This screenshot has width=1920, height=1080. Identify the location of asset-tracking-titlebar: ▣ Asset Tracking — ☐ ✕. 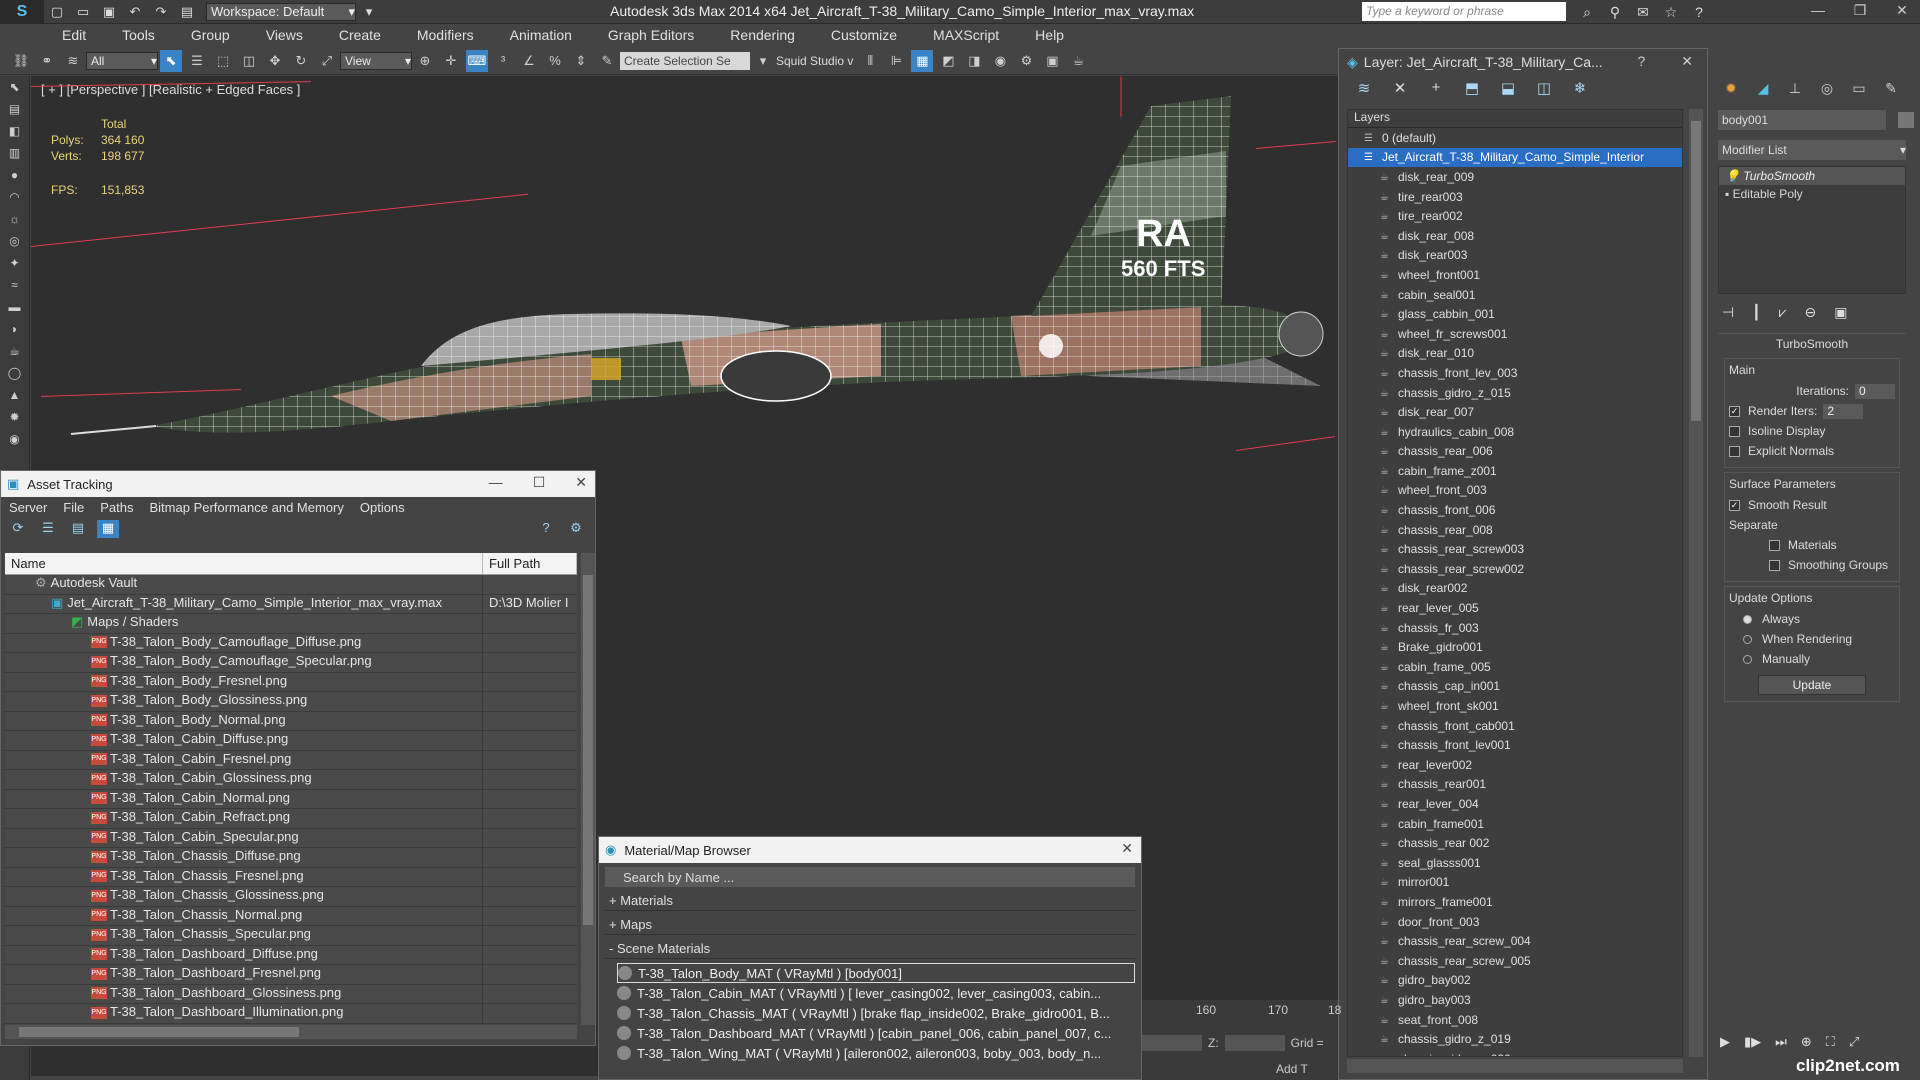
(298, 484).